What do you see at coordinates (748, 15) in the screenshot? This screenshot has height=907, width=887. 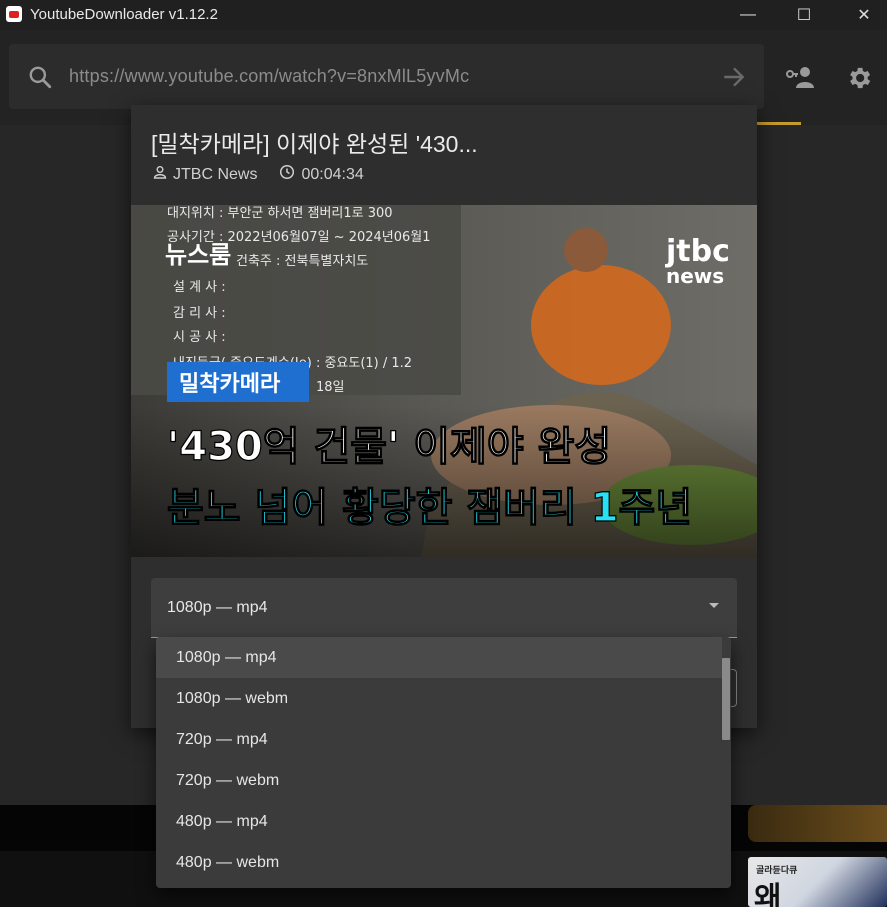 I see `minimize-button: —` at bounding box center [748, 15].